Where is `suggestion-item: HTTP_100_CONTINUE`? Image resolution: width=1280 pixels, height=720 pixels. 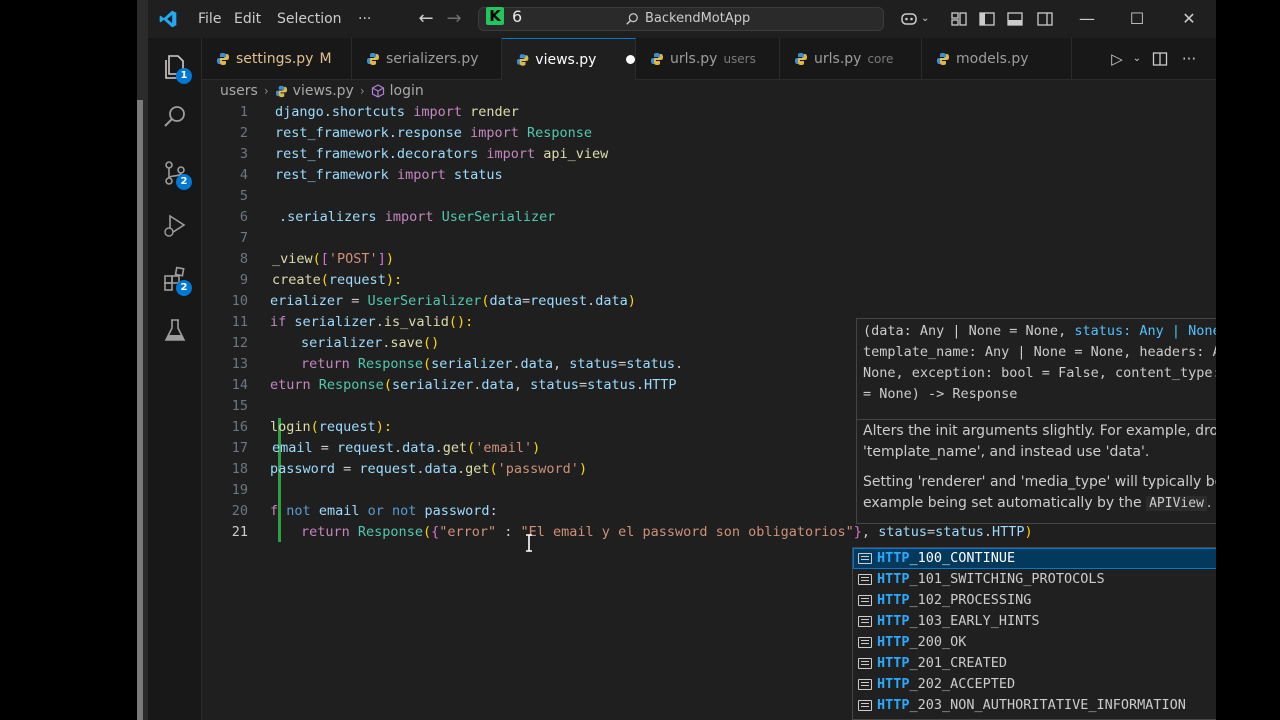 suggestion-item: HTTP_100_CONTINUE is located at coordinates (1034, 558).